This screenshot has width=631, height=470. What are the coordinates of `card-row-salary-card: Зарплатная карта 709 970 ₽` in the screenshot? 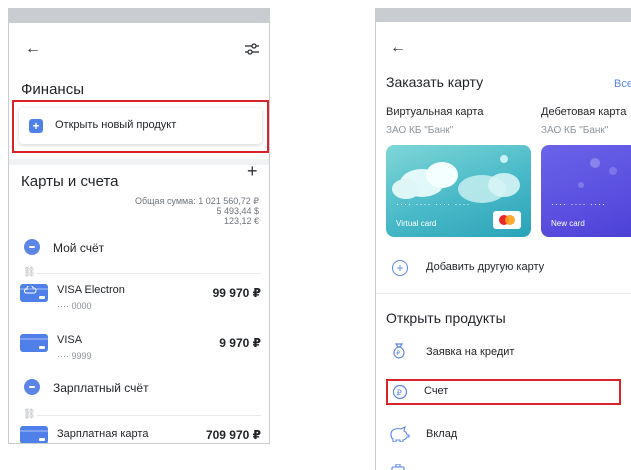 It's located at (139, 433).